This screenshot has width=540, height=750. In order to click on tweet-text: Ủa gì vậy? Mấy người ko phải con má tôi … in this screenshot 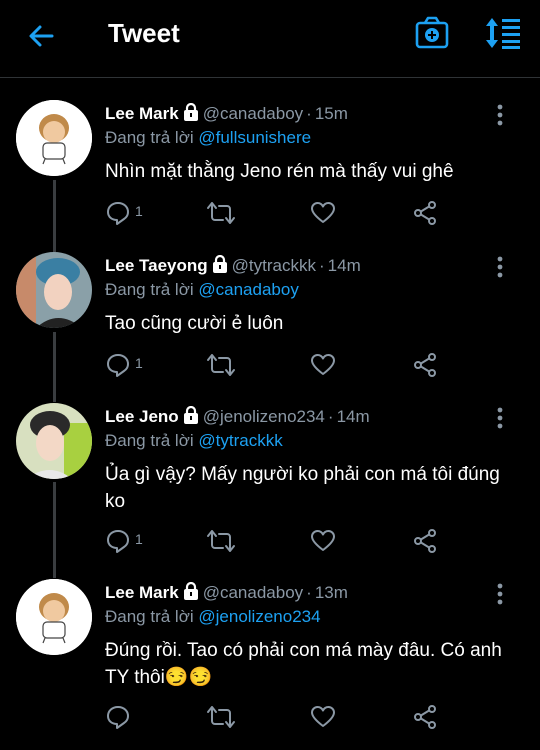, I will do `click(302, 488)`.